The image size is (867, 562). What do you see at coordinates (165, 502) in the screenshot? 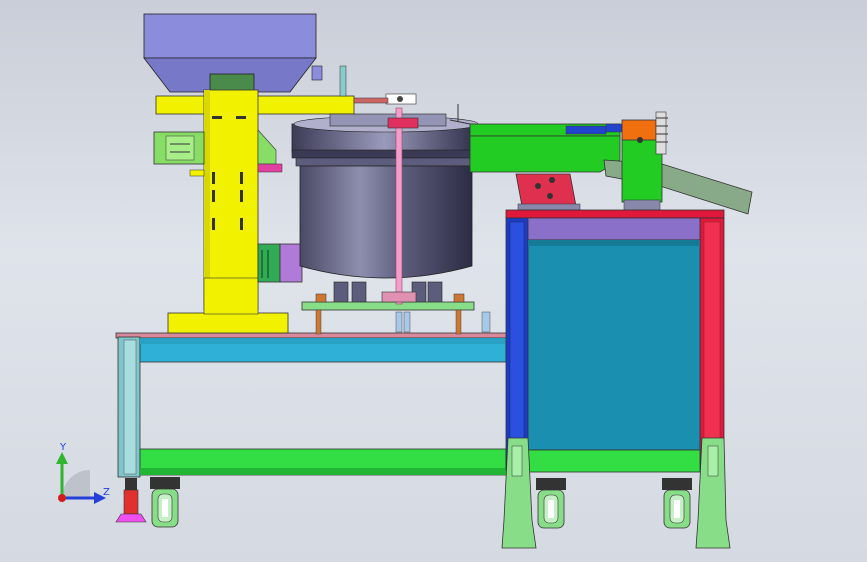
I see `caster-left` at bounding box center [165, 502].